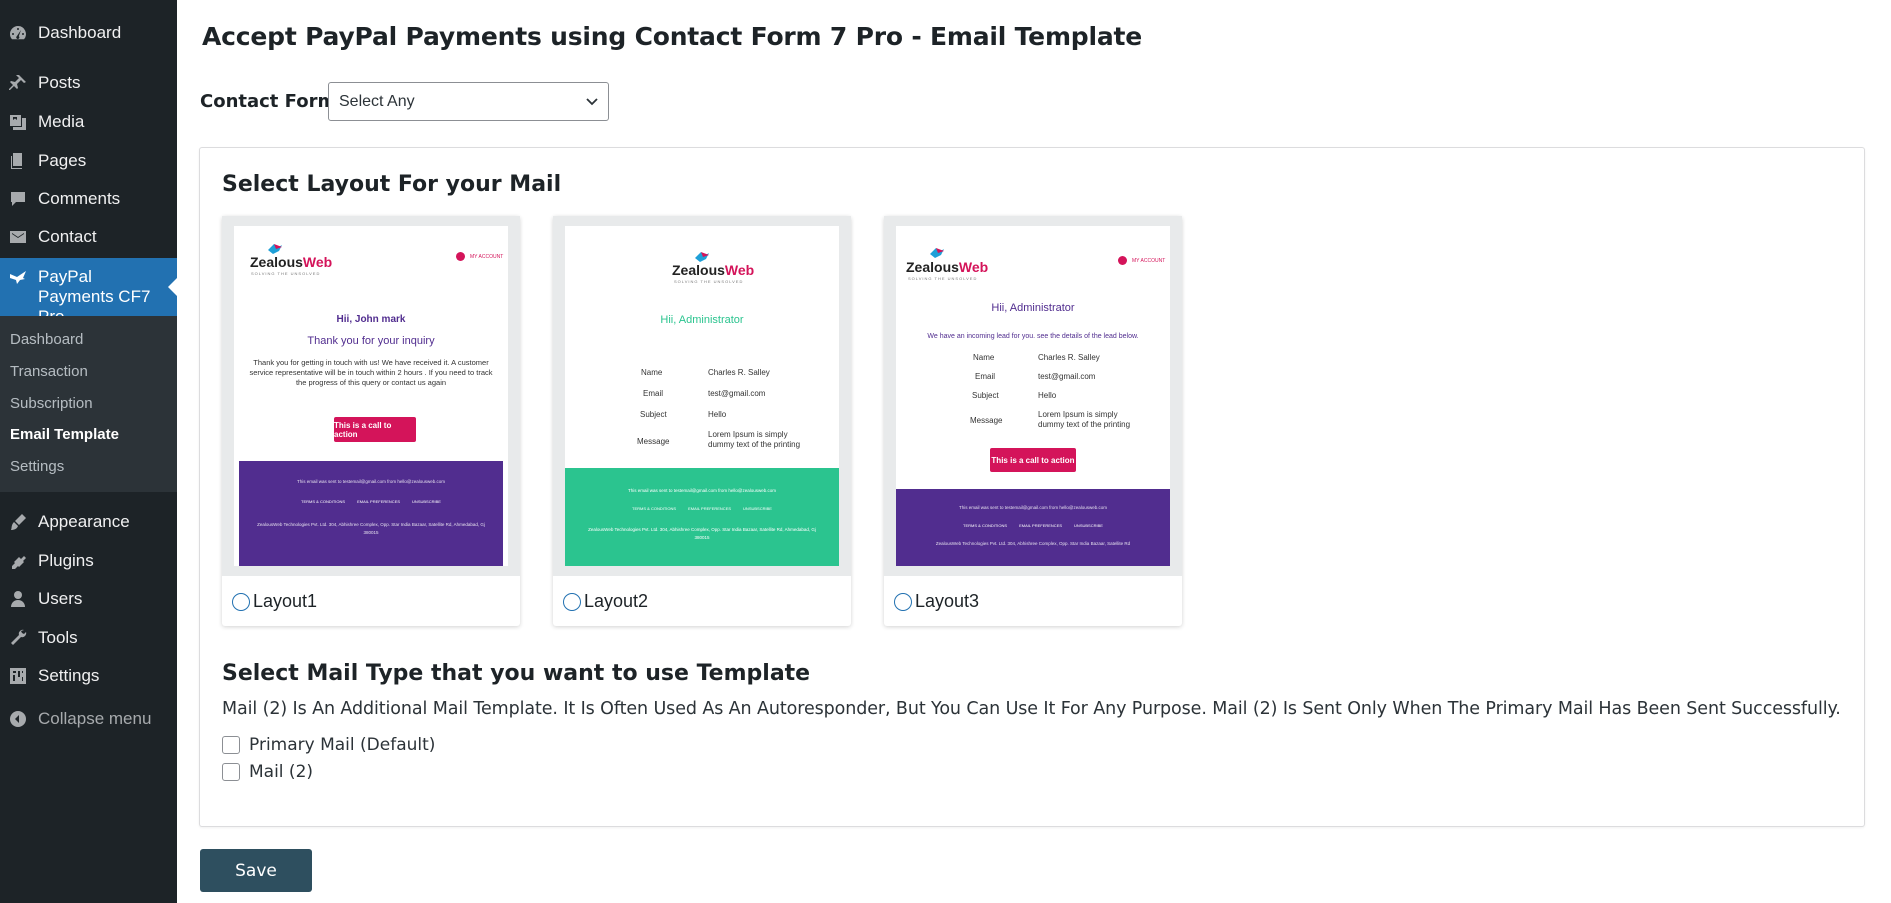 This screenshot has height=903, width=1891. I want to click on menu-item-posts: Posts, so click(88, 83).